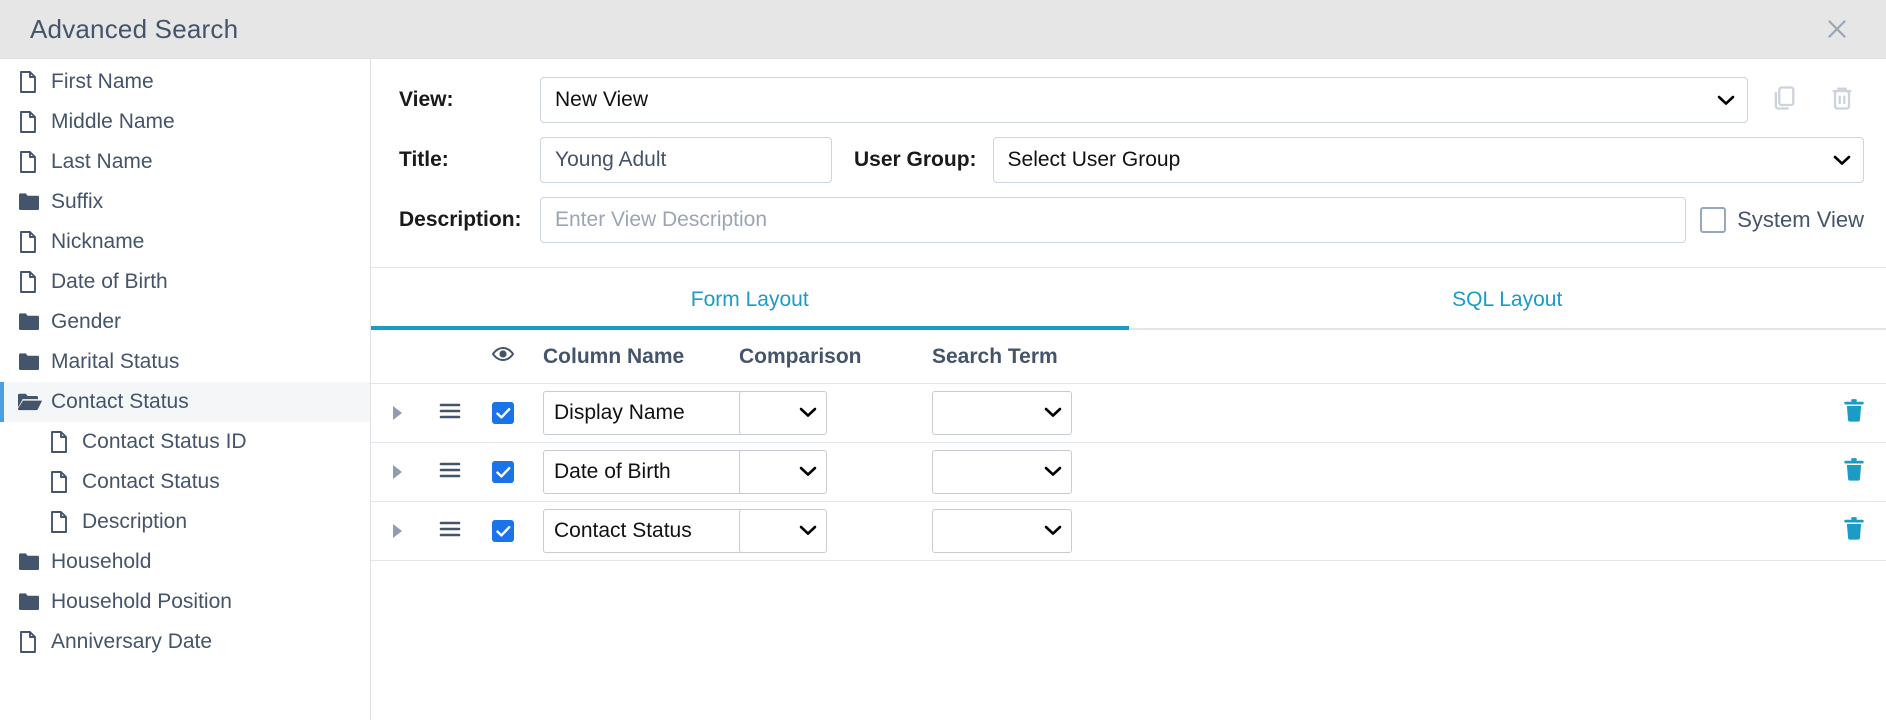 This screenshot has width=1886, height=720. What do you see at coordinates (185, 602) in the screenshot?
I see `tree-item-household-position: Household Position` at bounding box center [185, 602].